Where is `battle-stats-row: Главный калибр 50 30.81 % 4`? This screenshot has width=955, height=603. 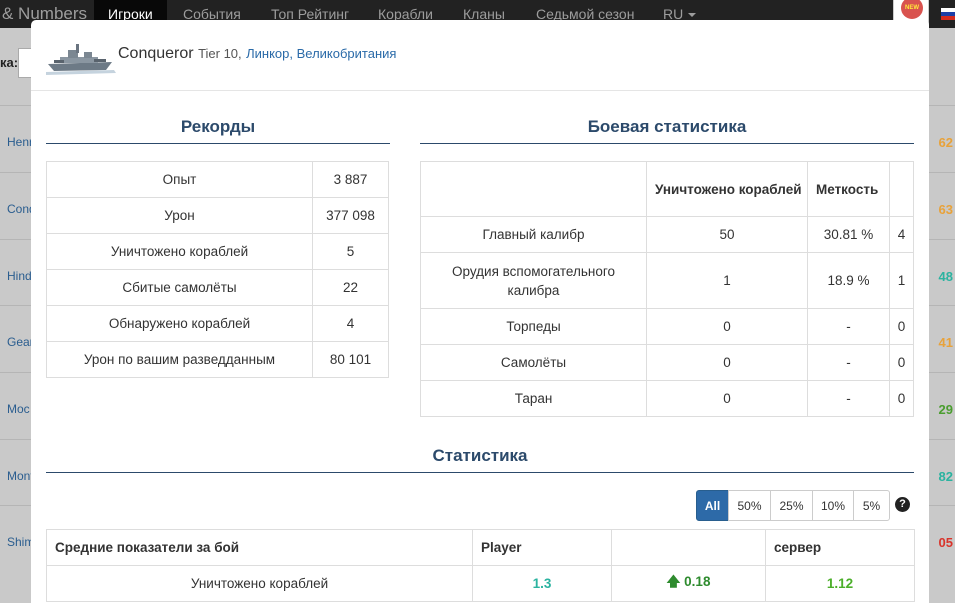 battle-stats-row: Главный калибр 50 30.81 % 4 is located at coordinates (667, 234).